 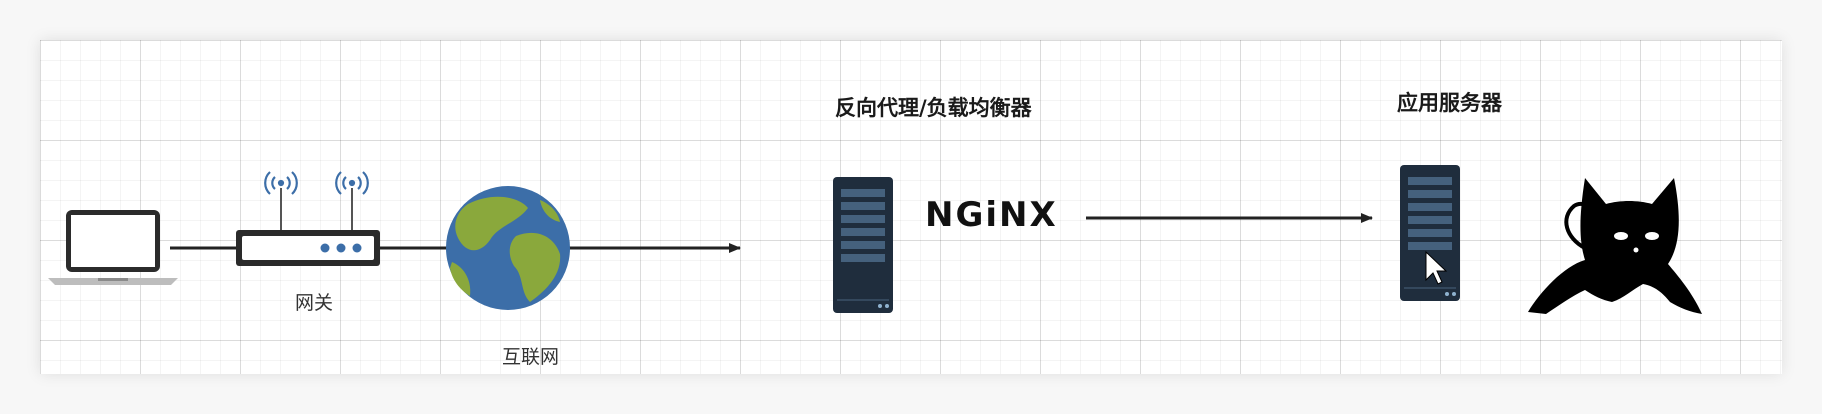 I want to click on proxy-label: 反向代理/负载均衡器, so click(x=933, y=108).